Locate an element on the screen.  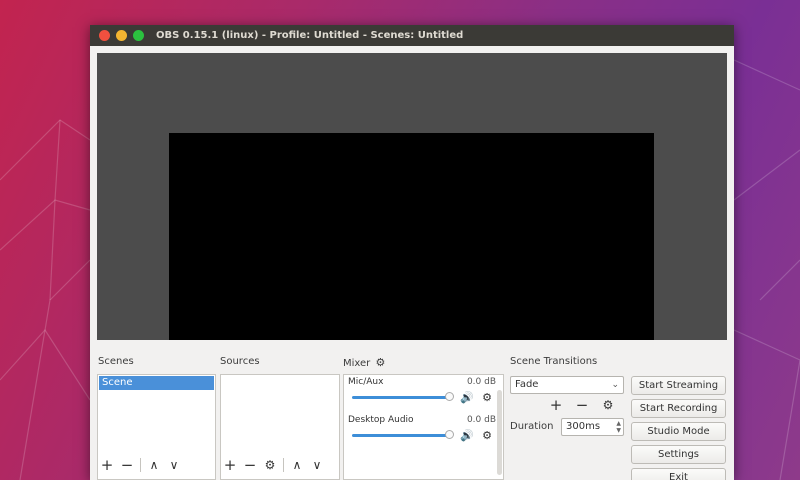
transition-properties-gear-icon: ⚙ is located at coordinates (608, 405).